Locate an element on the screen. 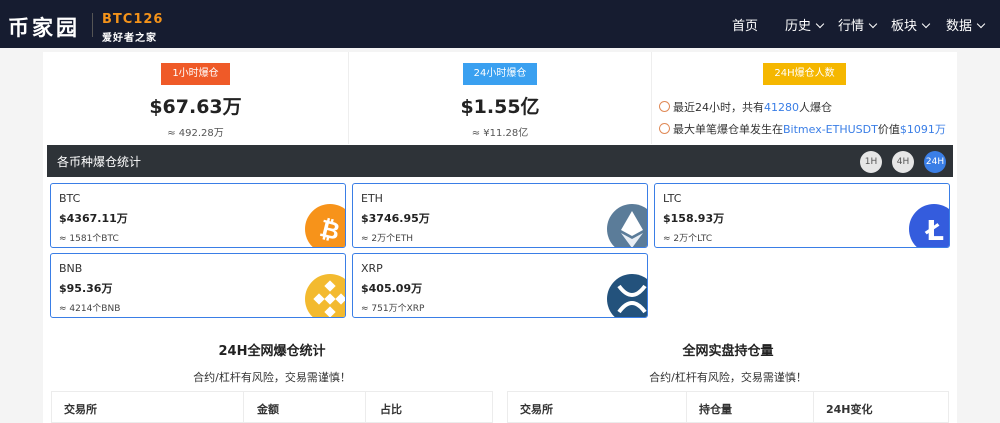 This screenshot has height=423, width=1000. bnb-icon is located at coordinates (325, 295).